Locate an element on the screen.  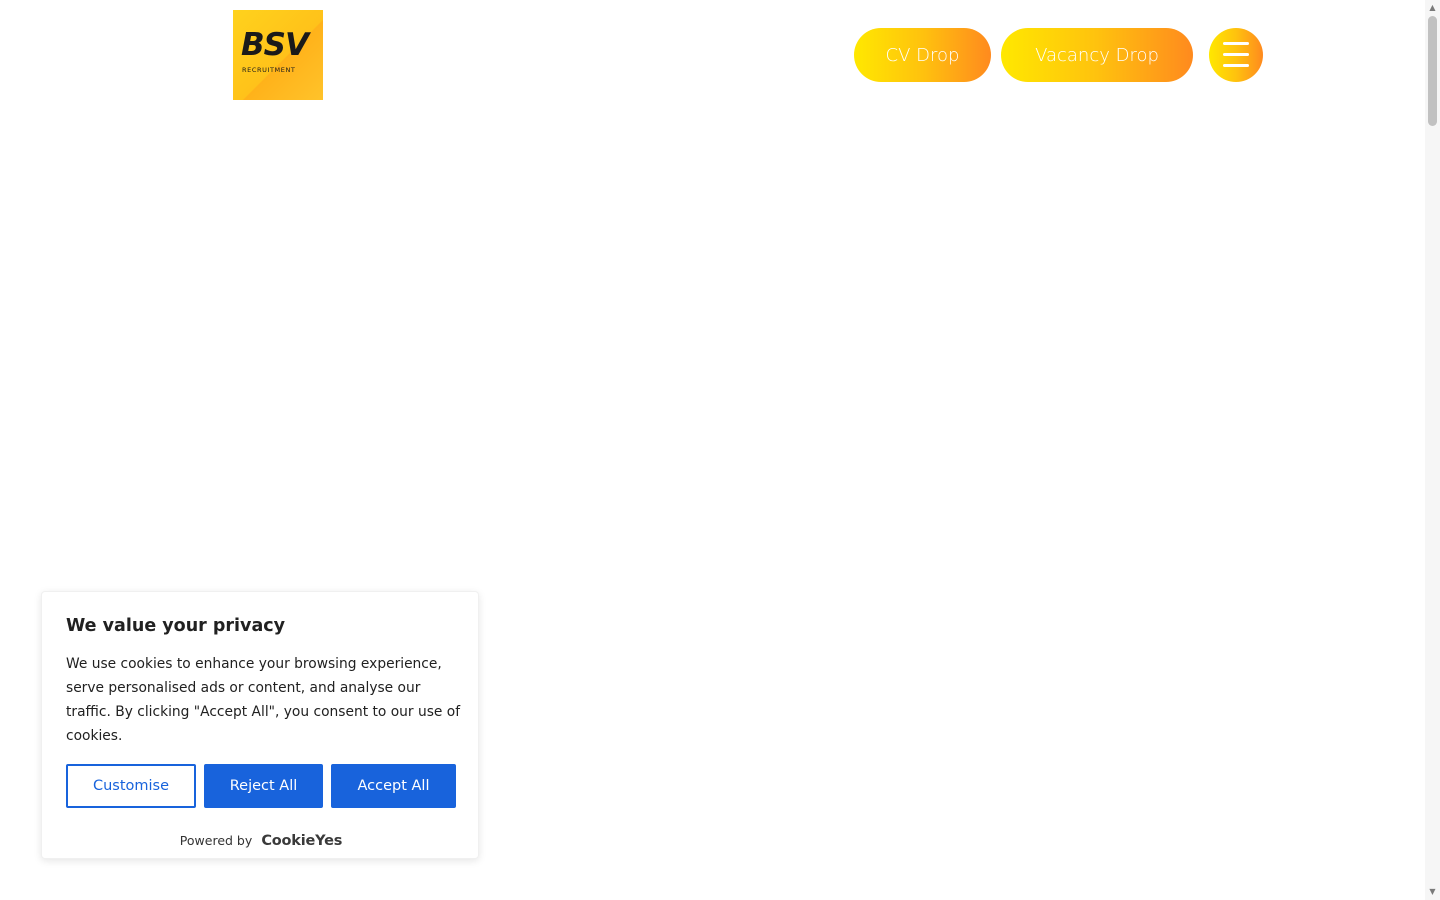
menu-bar-middle is located at coordinates (1236, 54).